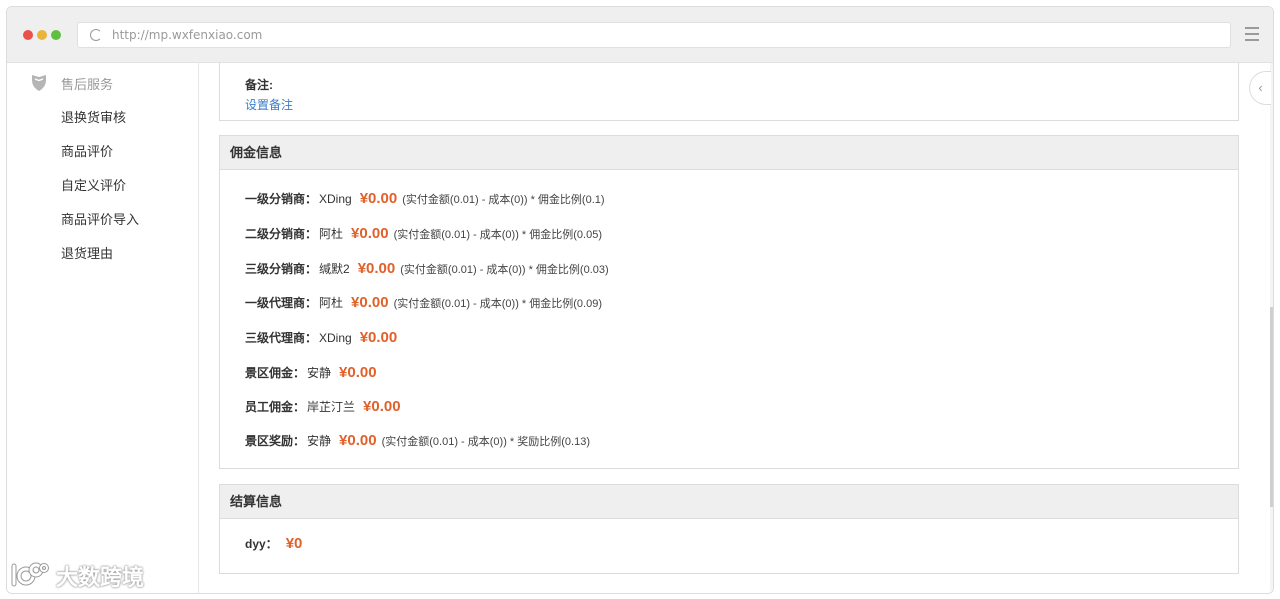 This screenshot has width=1280, height=599. I want to click on note-panel: 备注: 设置备注, so click(729, 92).